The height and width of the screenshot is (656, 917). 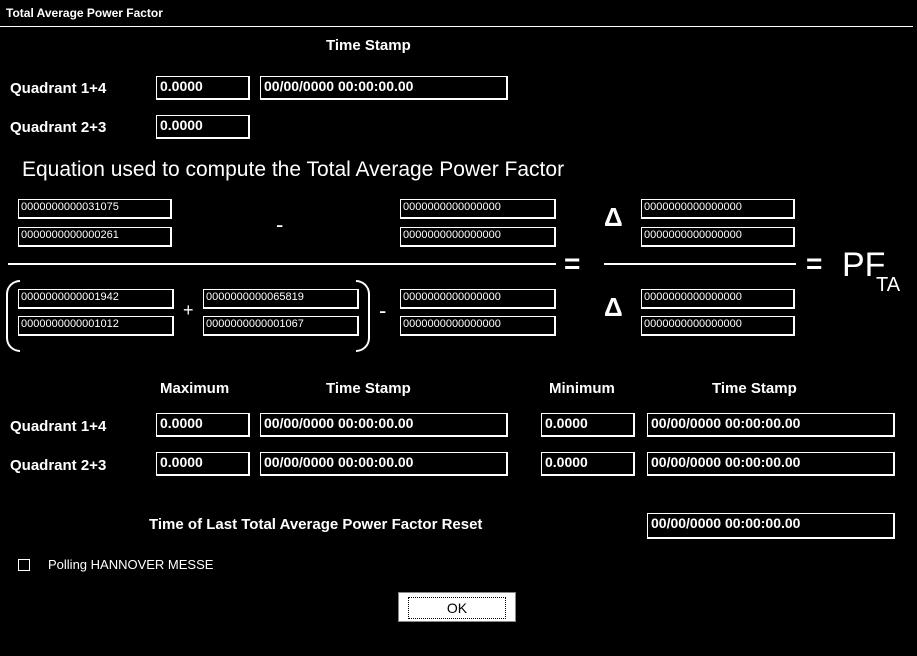 What do you see at coordinates (582, 388) in the screenshot?
I see `minimum-header: Minimum` at bounding box center [582, 388].